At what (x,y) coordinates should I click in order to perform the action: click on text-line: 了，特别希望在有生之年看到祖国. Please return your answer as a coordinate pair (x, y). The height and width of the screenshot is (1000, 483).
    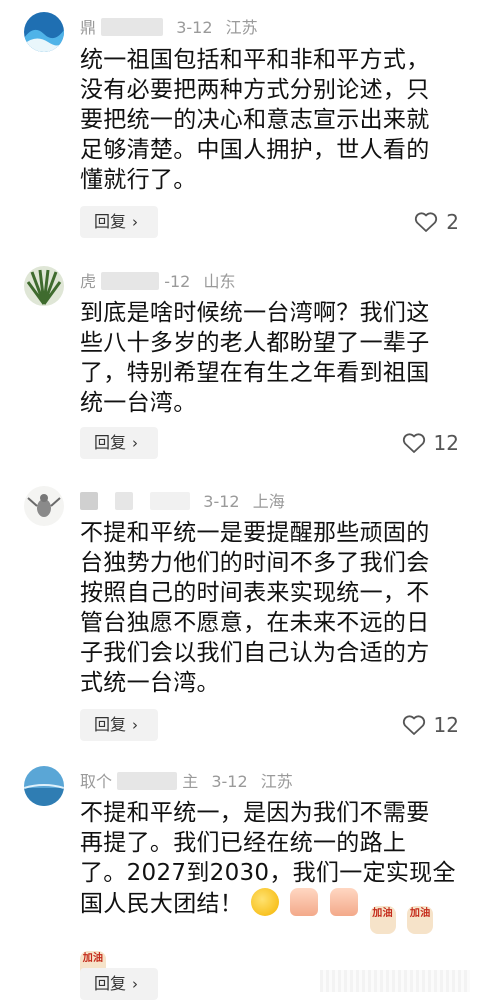
    Looking at the image, I should click on (255, 373).